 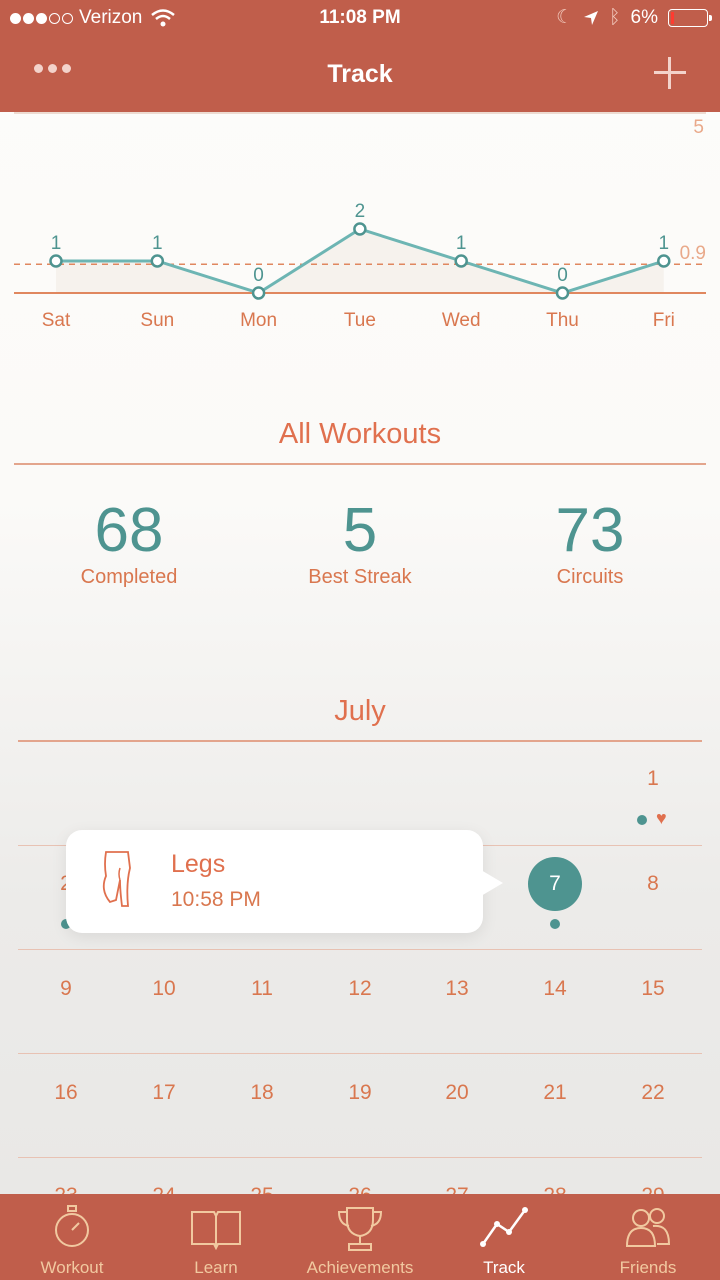 I want to click on stat-value: 68, so click(x=129, y=530).